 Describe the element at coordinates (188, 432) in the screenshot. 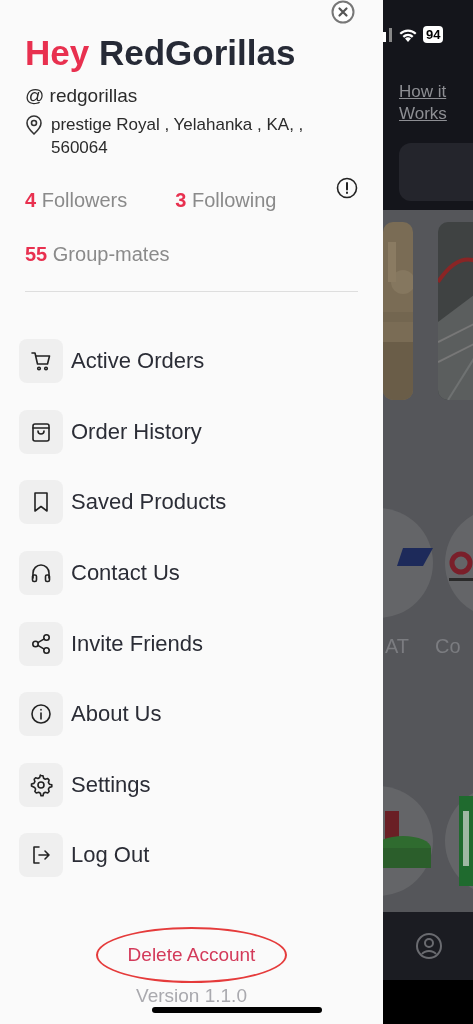

I see `menu-item: Order History` at that location.